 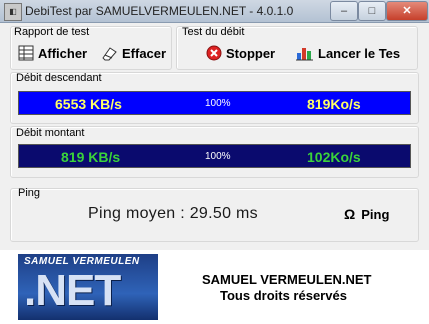 I want to click on upload-speed-kos: 102Ko/s, so click(x=334, y=157).